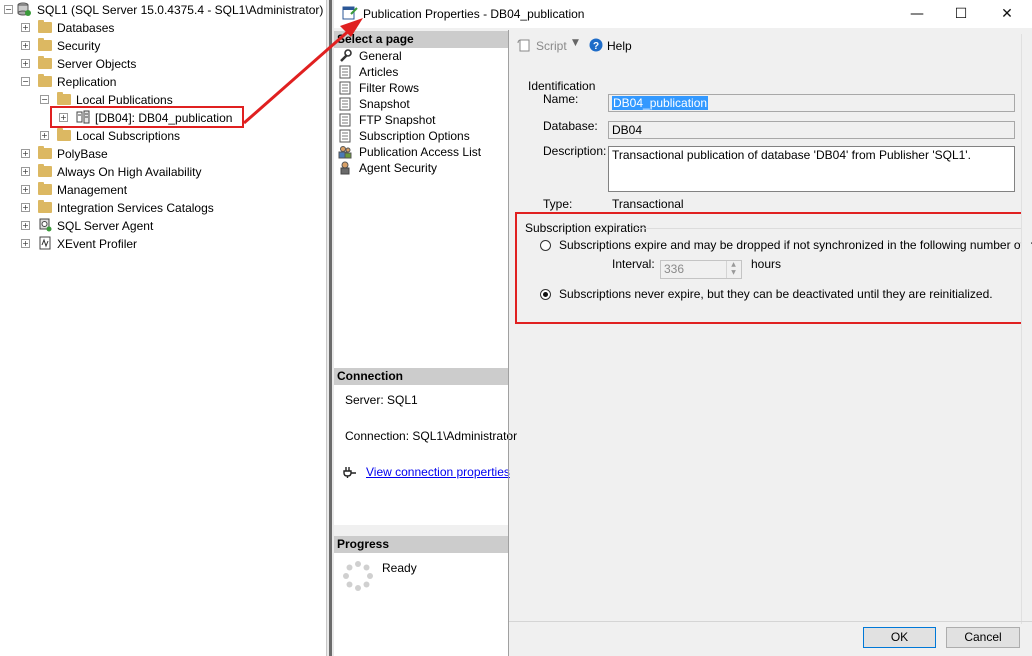 Image resolution: width=1032 pixels, height=656 pixels. What do you see at coordinates (770, 46) in the screenshot?
I see `toolbar: Script ▼ ? Help` at bounding box center [770, 46].